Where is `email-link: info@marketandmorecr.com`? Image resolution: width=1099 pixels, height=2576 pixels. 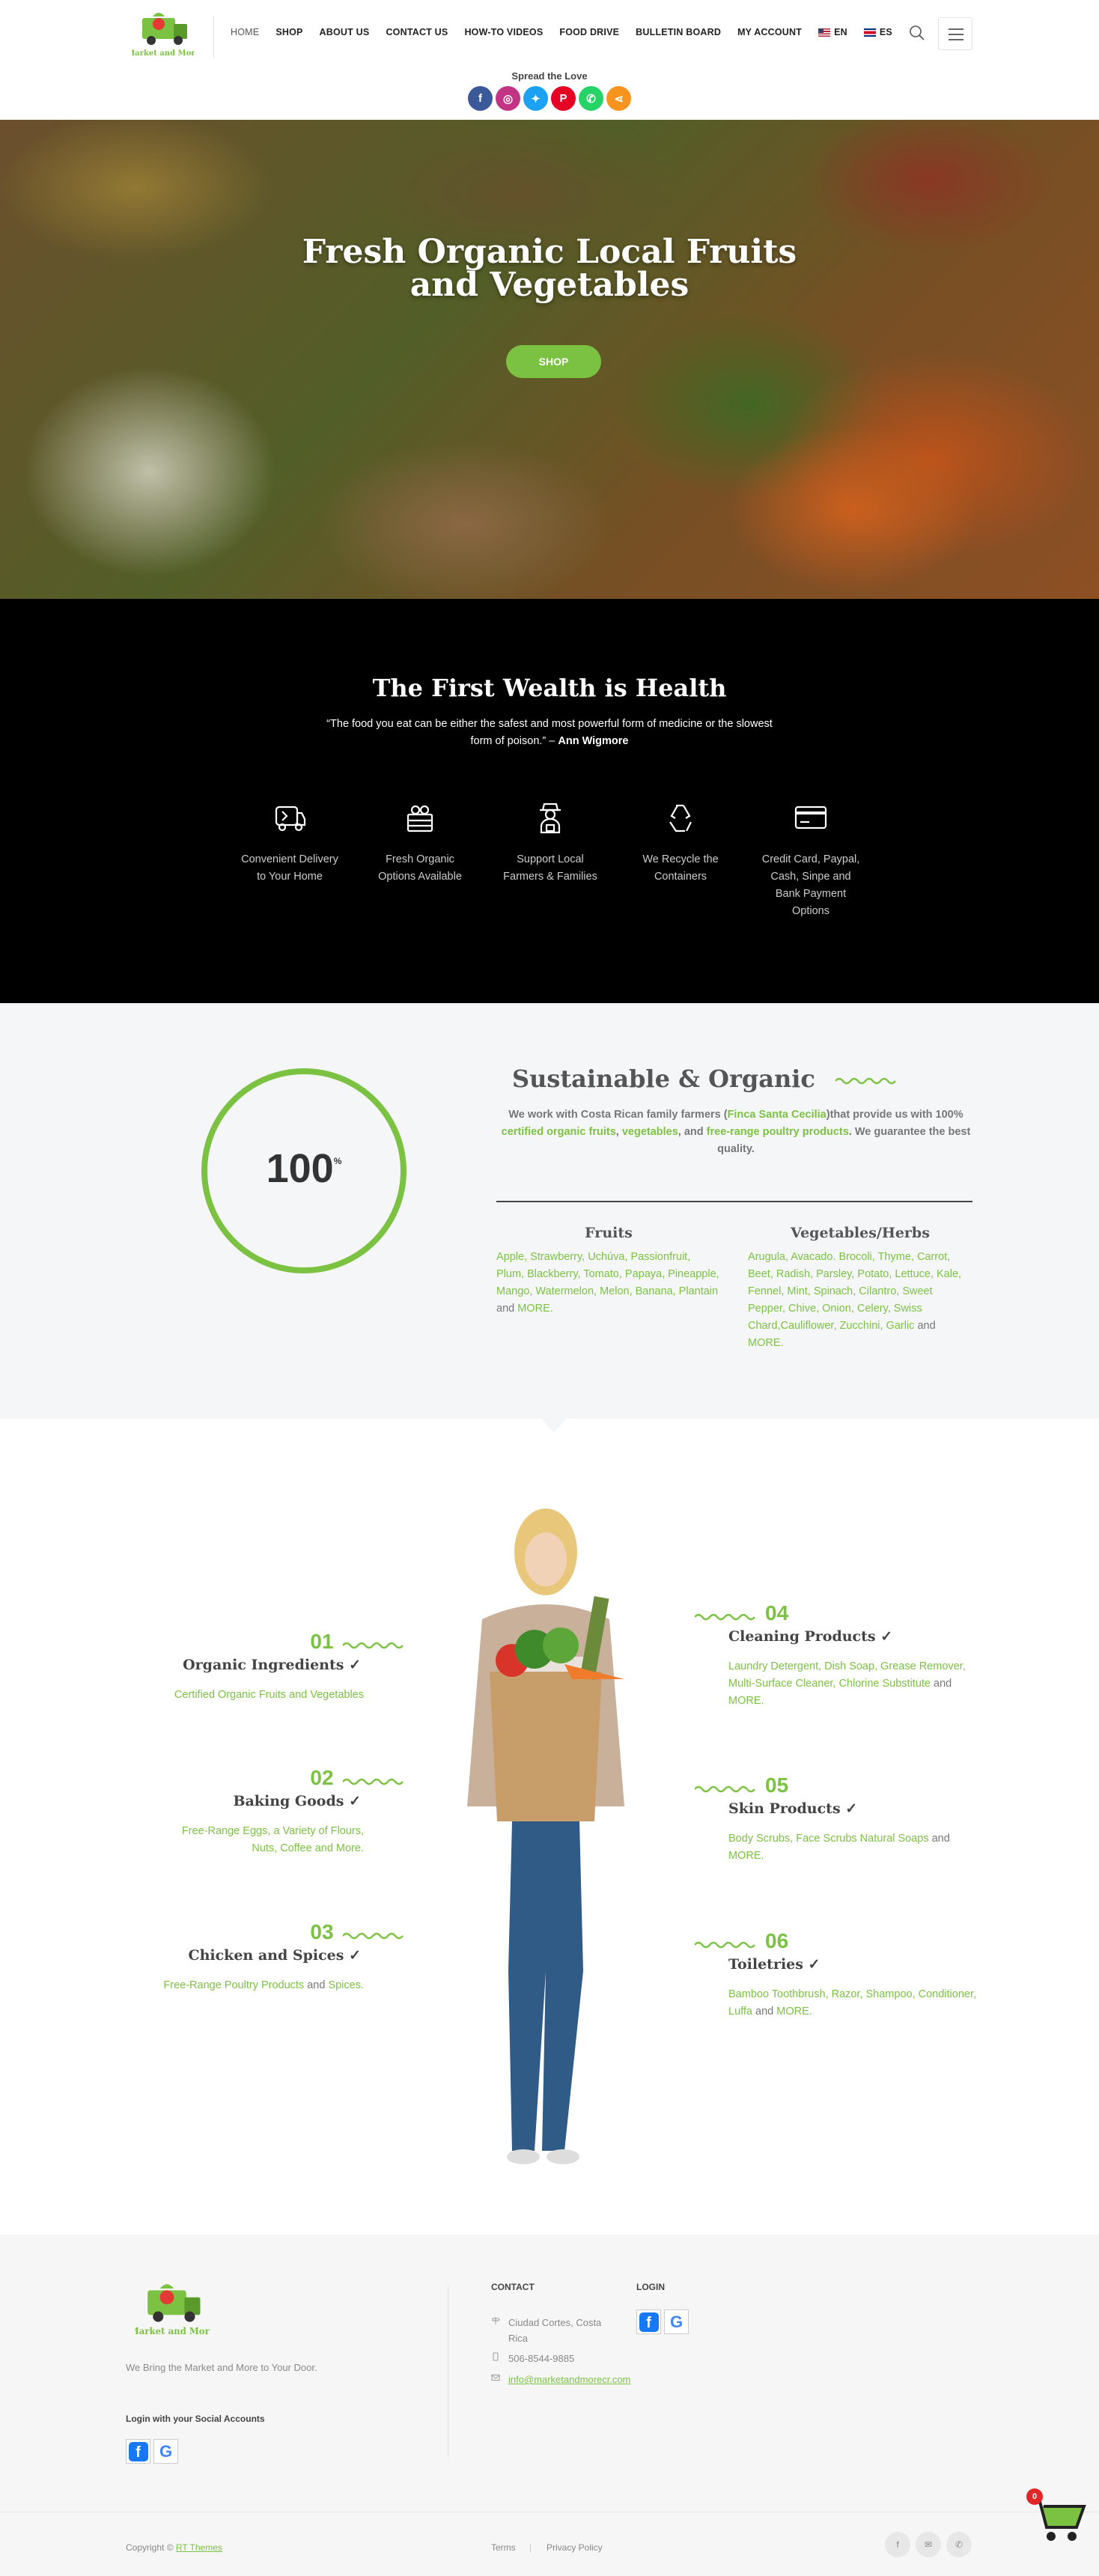
email-link: info@marketandmorecr.com is located at coordinates (569, 2379).